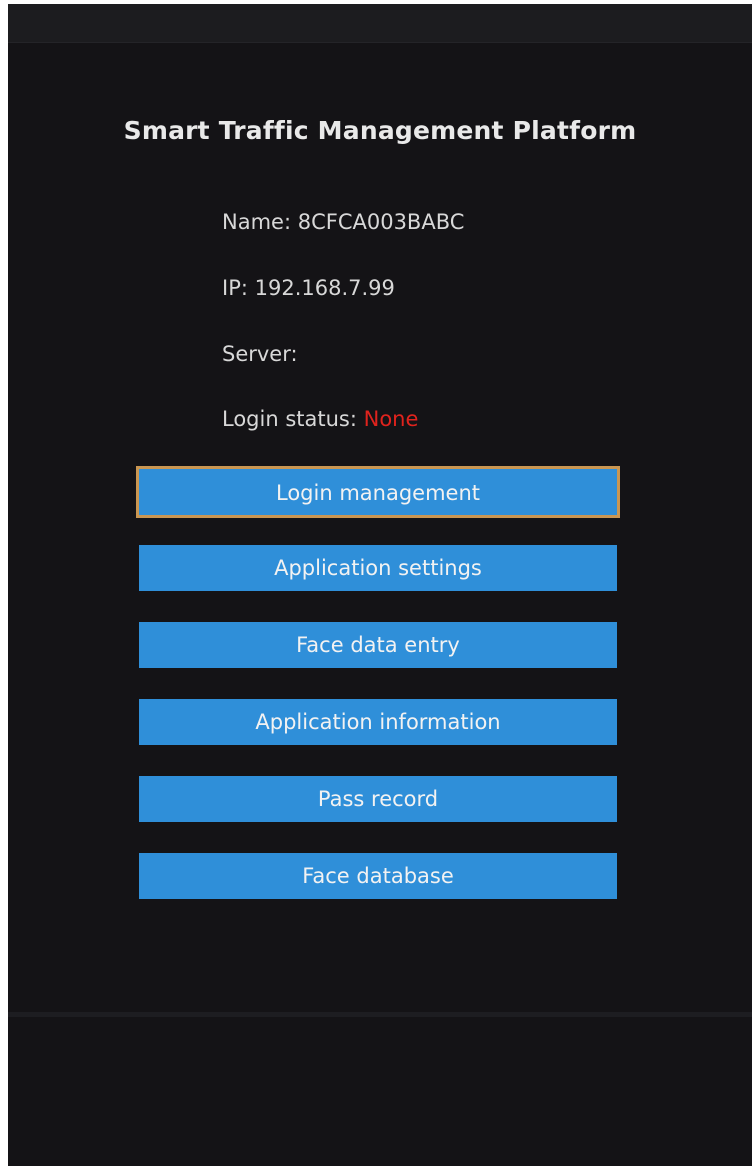 This screenshot has width=752, height=1166. Describe the element at coordinates (238, 288) in the screenshot. I see `device-ip-label: IP:` at that location.